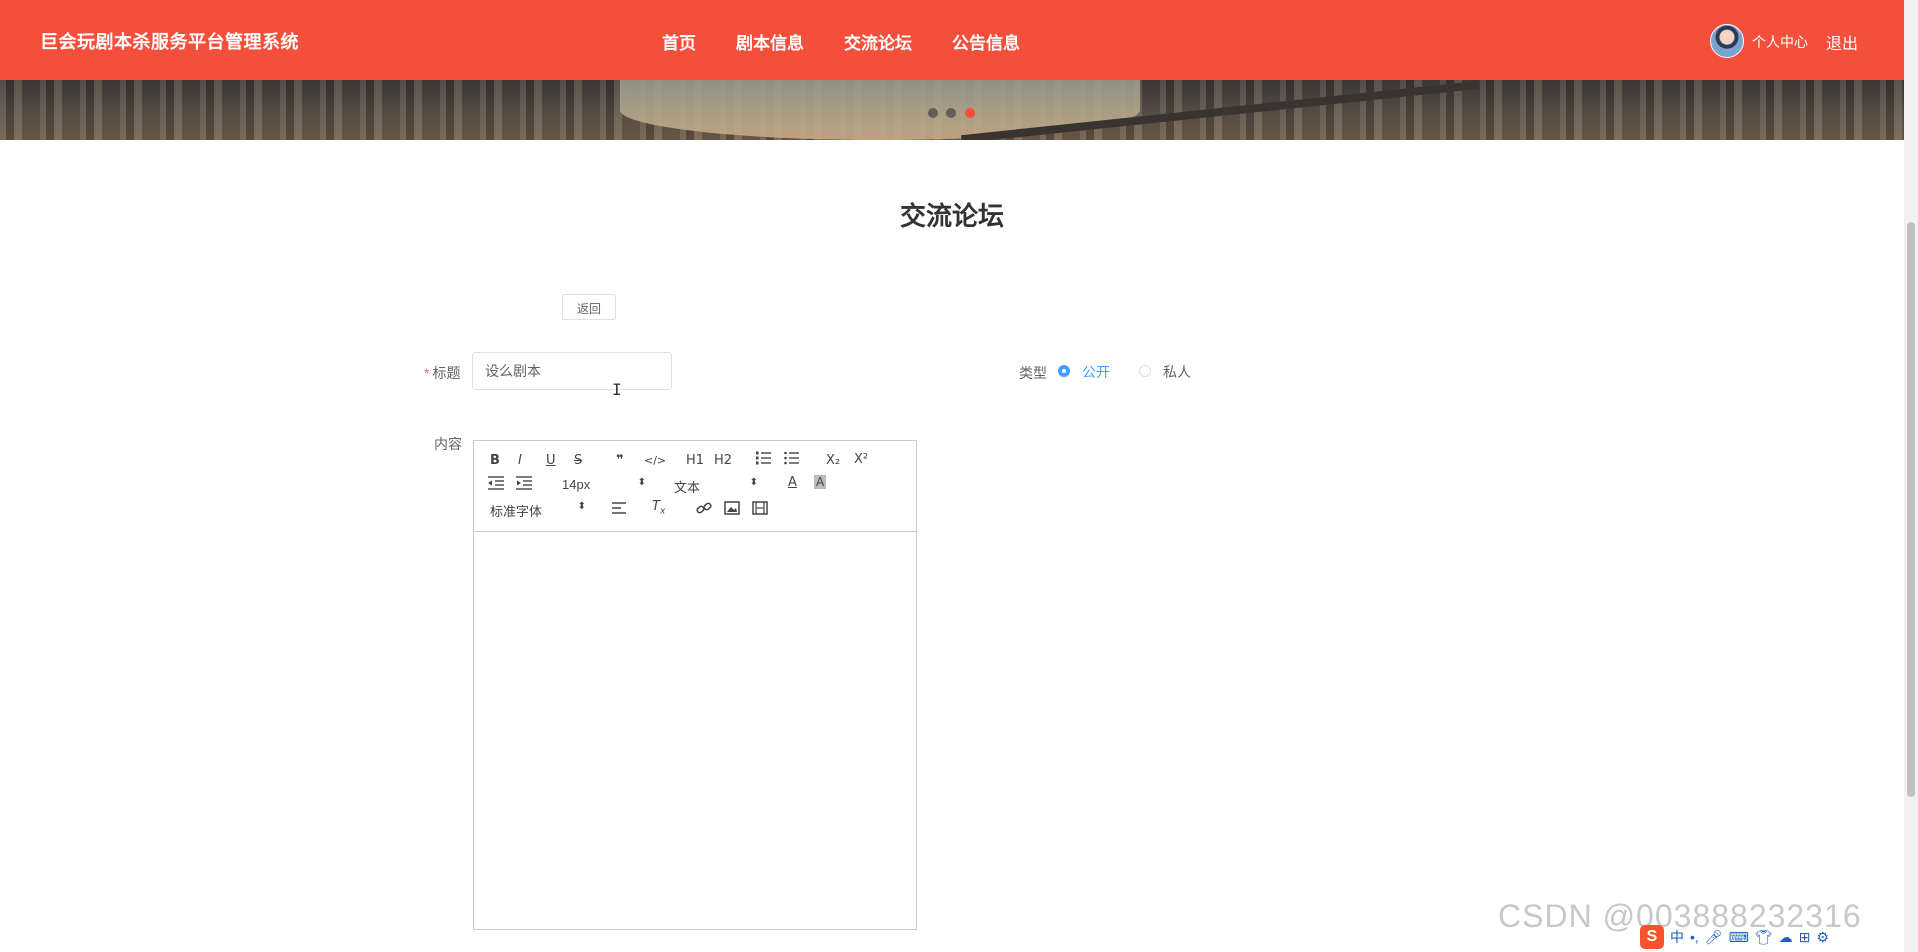 The width and height of the screenshot is (1918, 952). What do you see at coordinates (951, 216) in the screenshot?
I see `page-title: 交流论坛` at bounding box center [951, 216].